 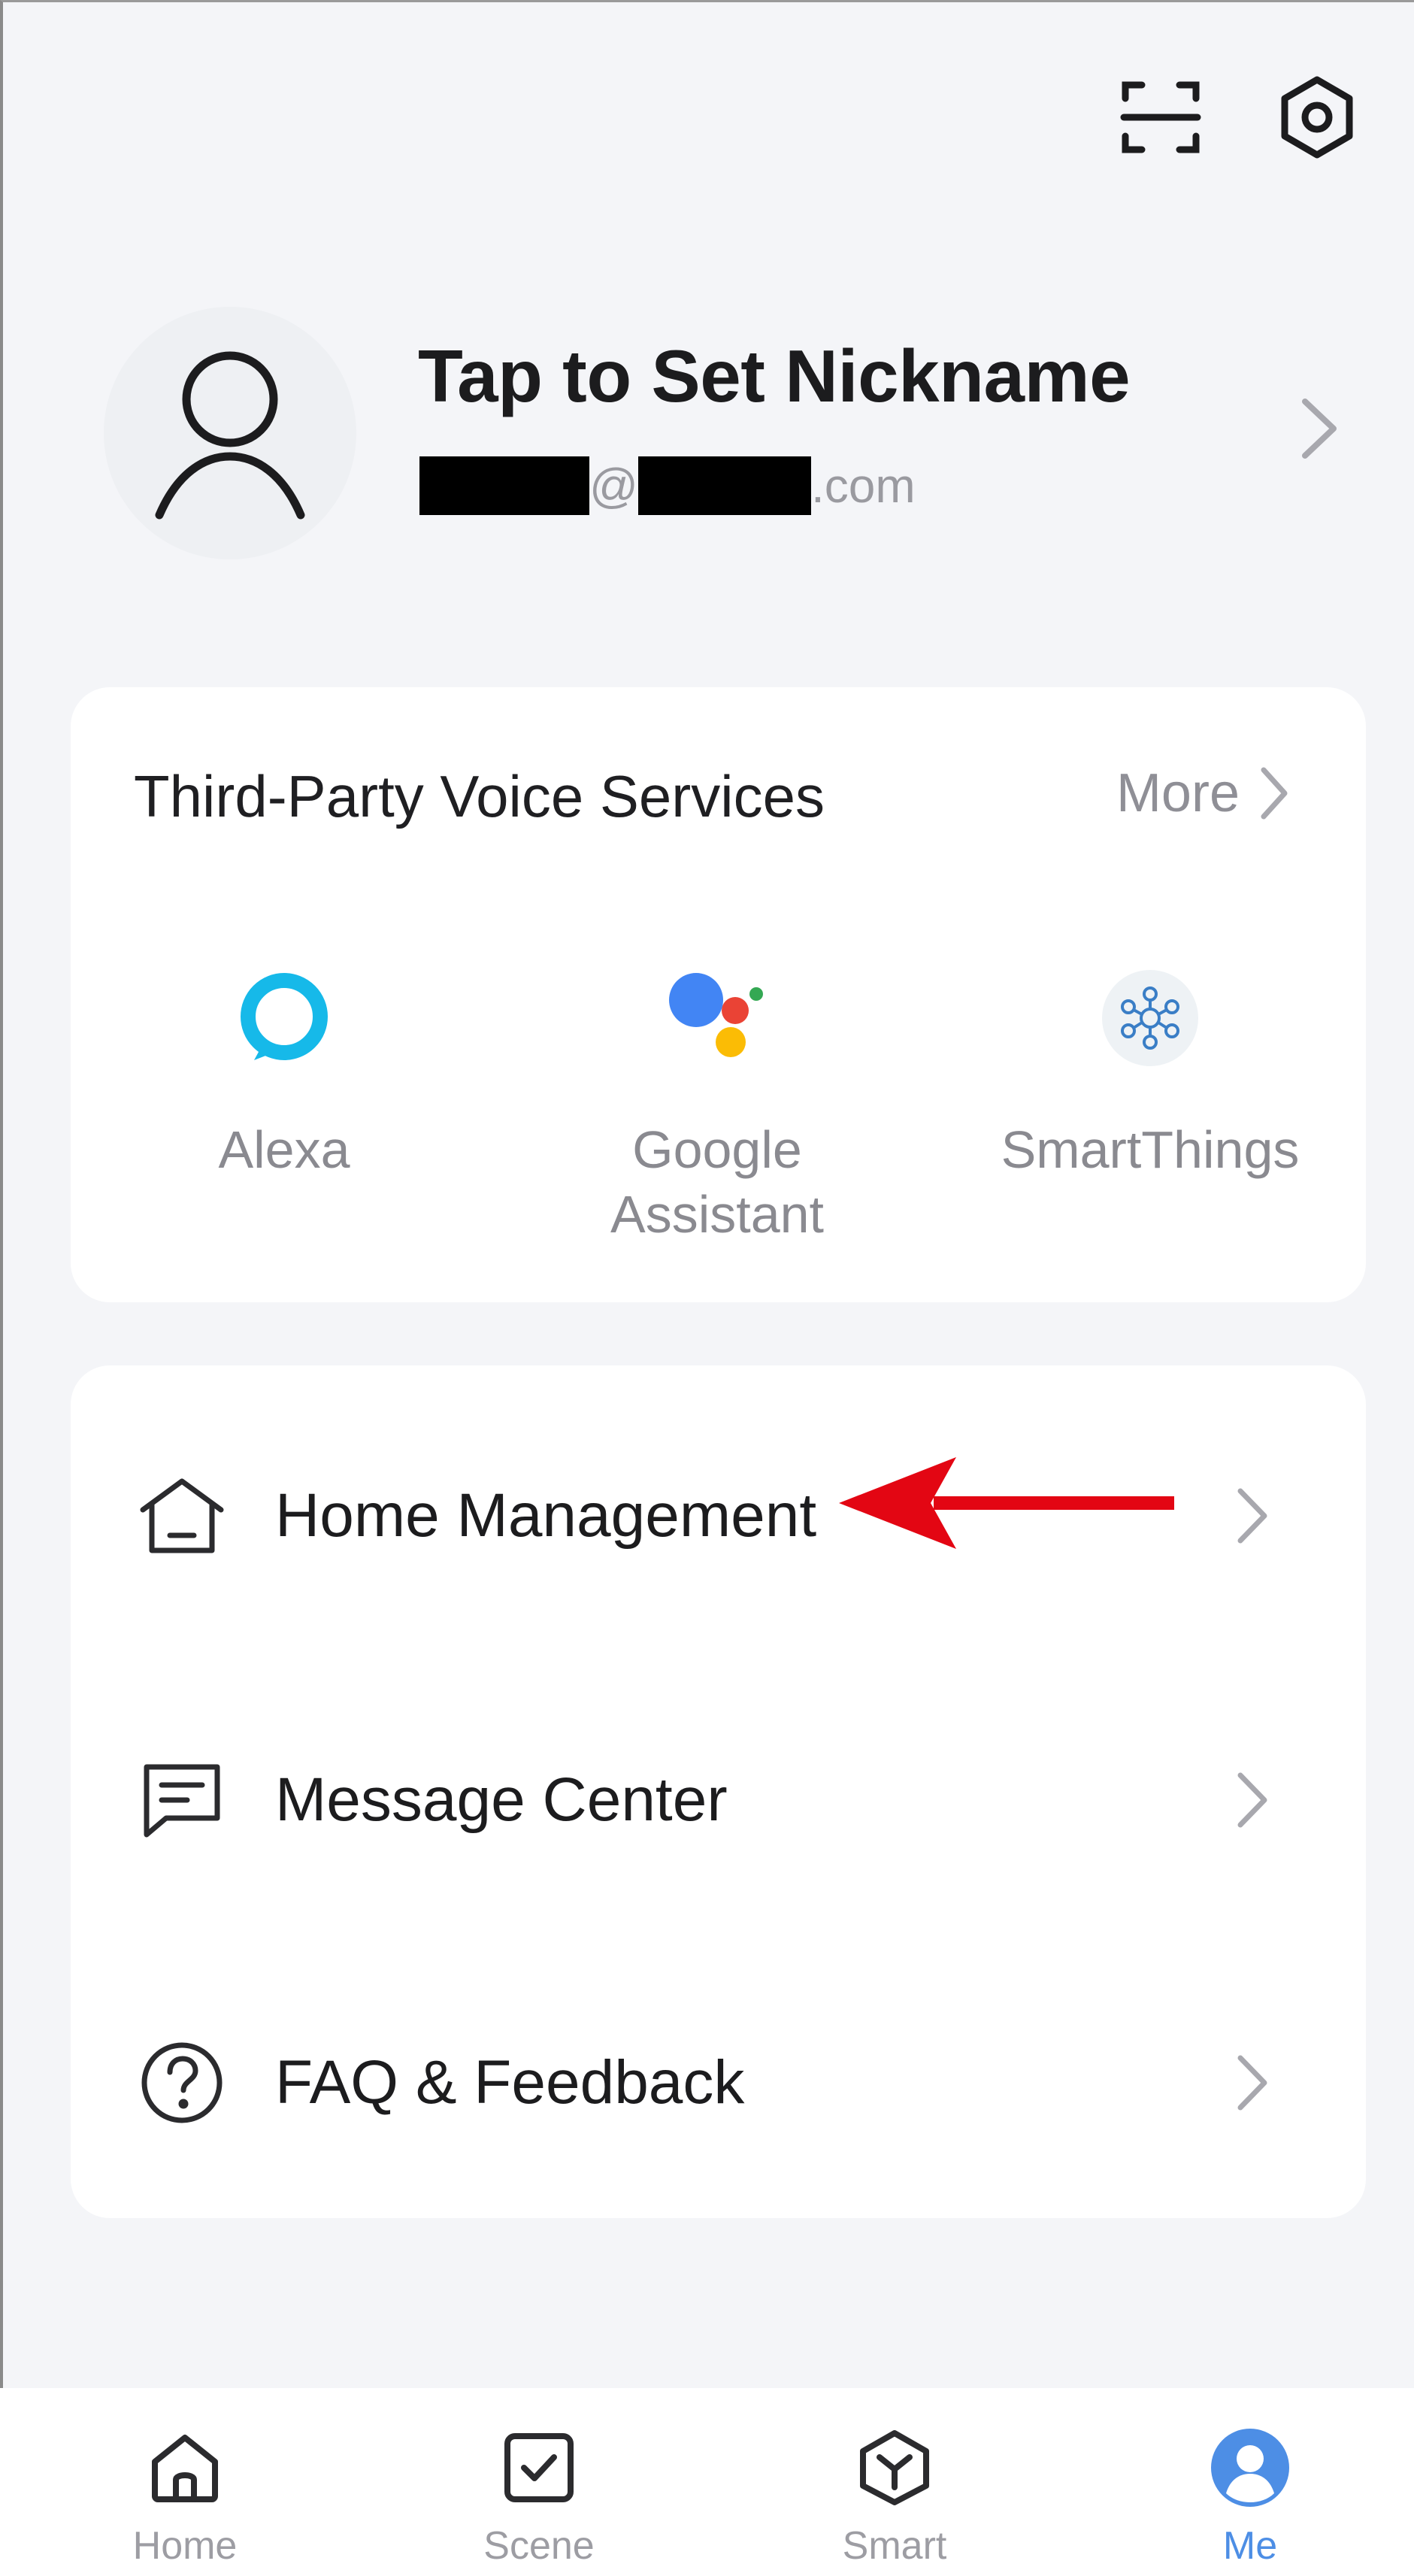 I want to click on email-at: @, so click(x=613, y=486).